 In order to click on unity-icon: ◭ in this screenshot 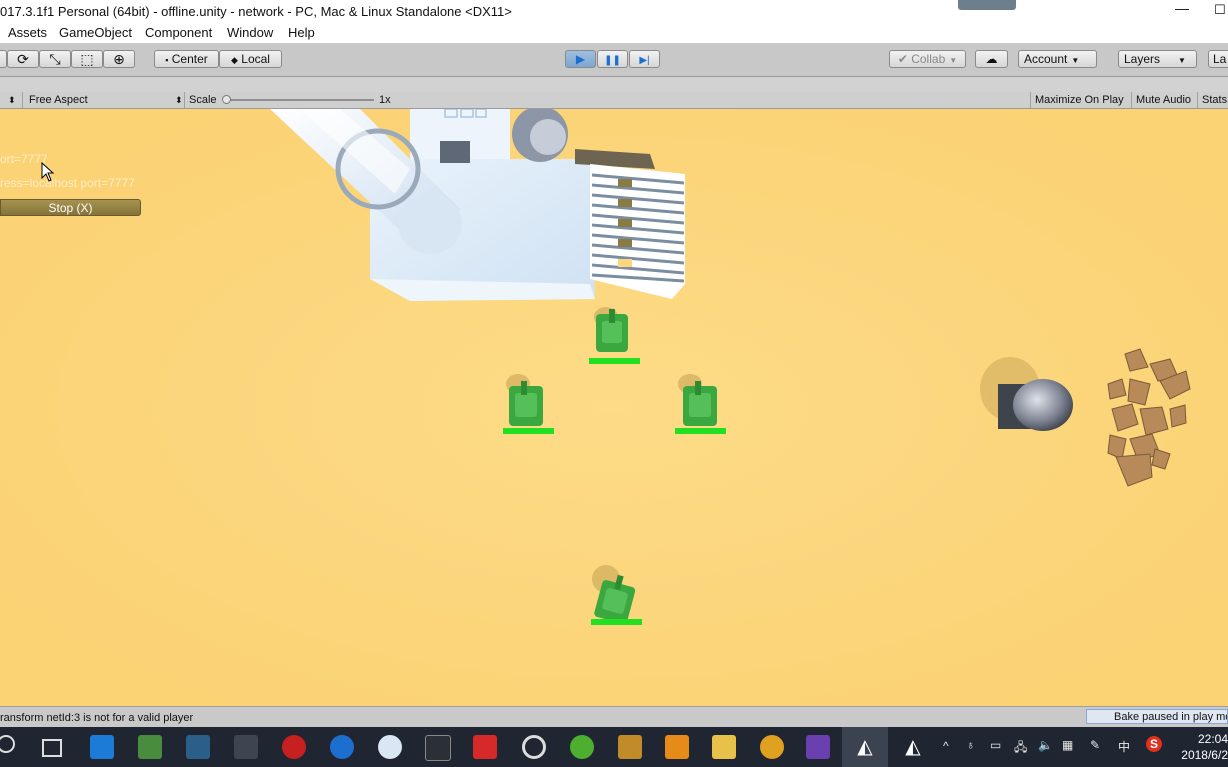, I will do `click(865, 747)`.